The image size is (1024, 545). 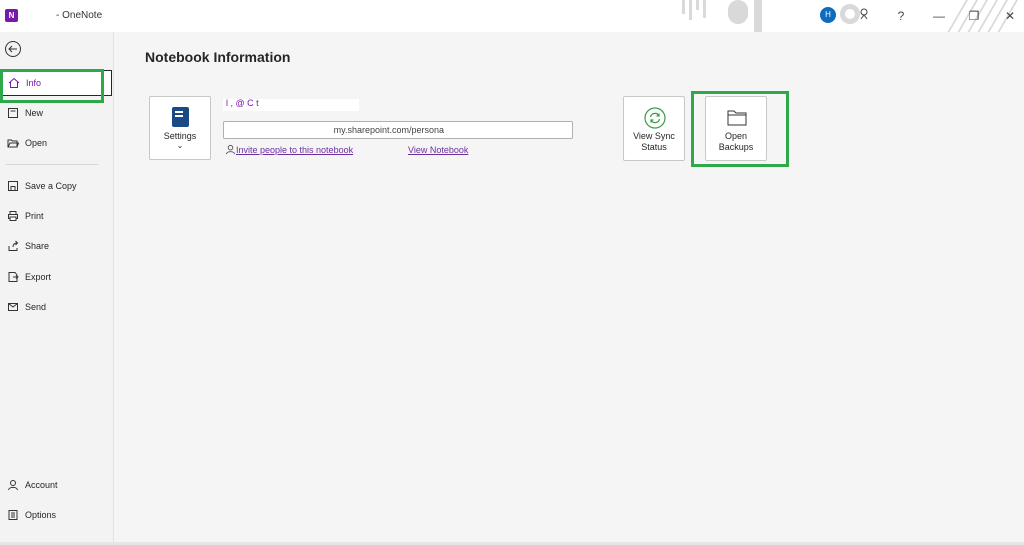 I want to click on sidebar-item-save-a-copy: Save a Copy, so click(x=56, y=186).